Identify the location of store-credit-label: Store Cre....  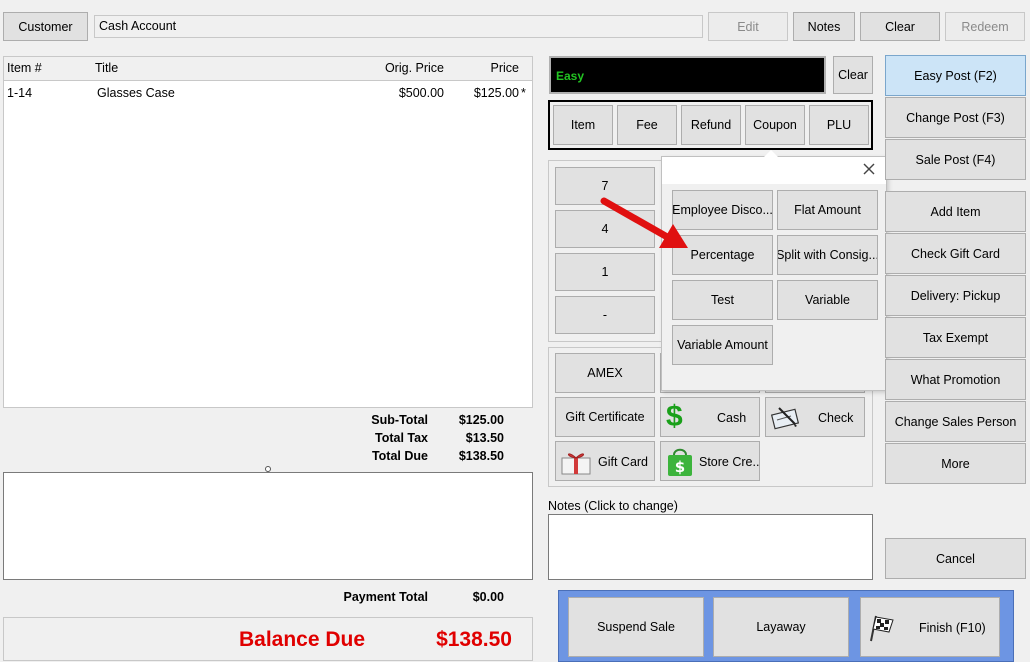
(729, 462).